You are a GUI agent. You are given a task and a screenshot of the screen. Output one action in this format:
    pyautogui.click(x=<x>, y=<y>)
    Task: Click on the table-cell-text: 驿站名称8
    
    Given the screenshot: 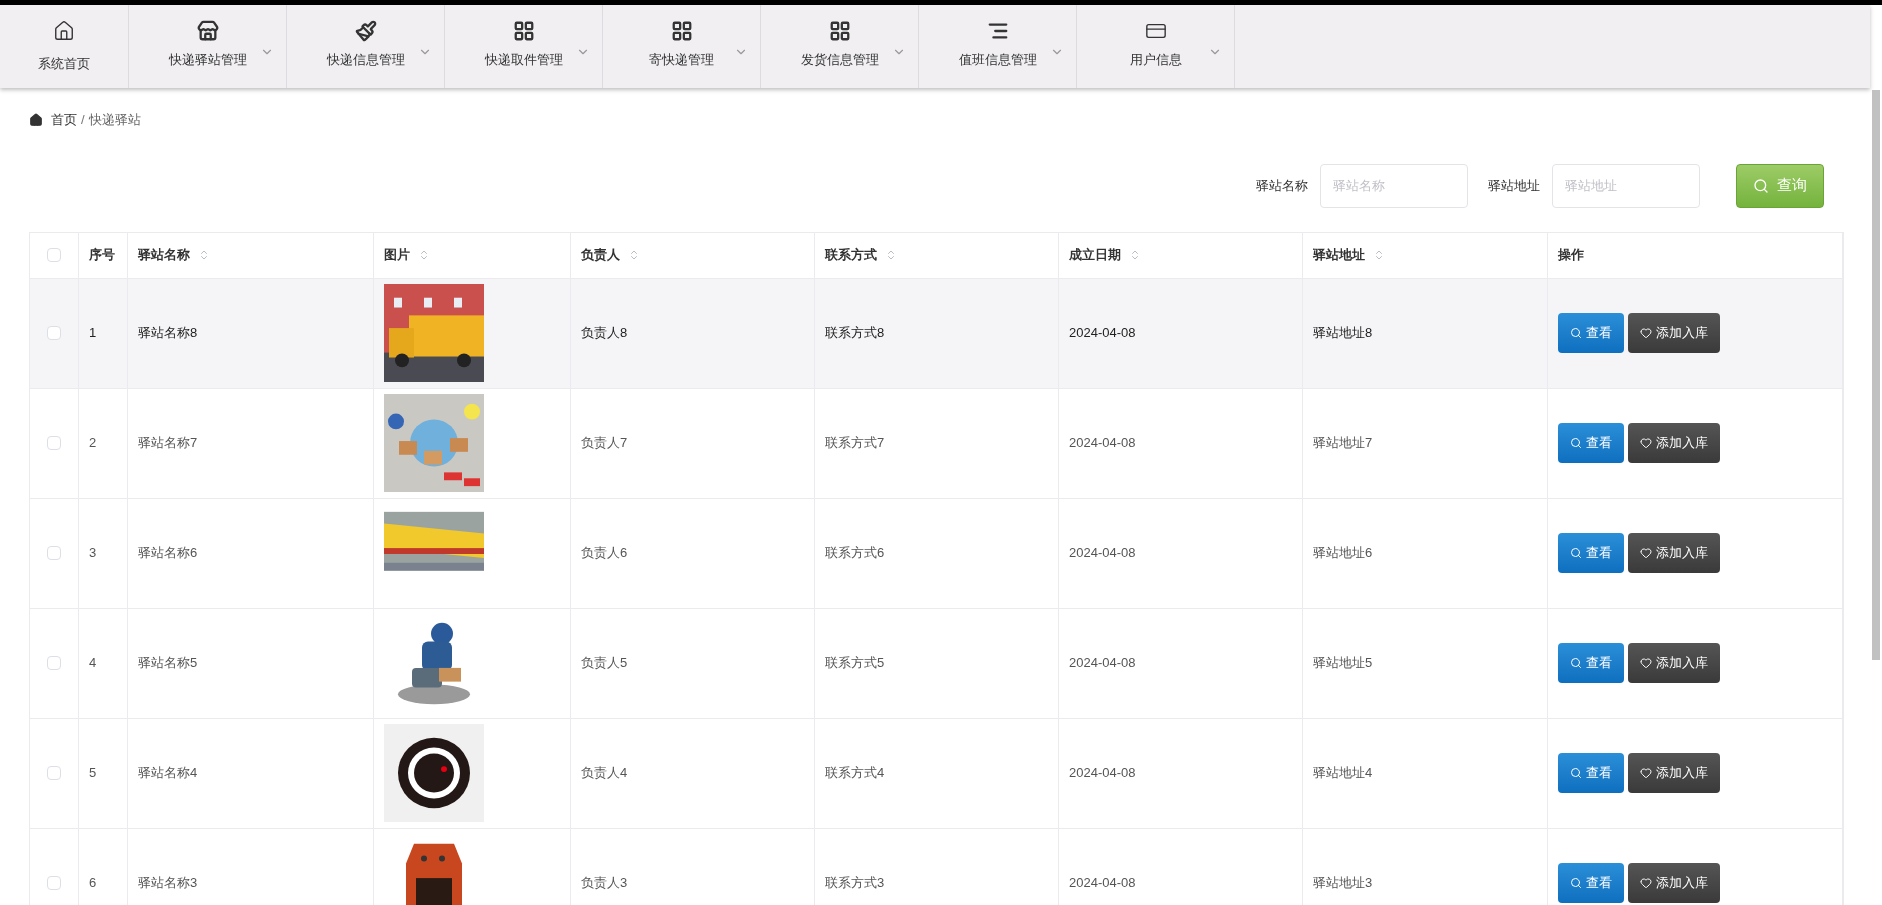 What is the action you would take?
    pyautogui.click(x=168, y=333)
    